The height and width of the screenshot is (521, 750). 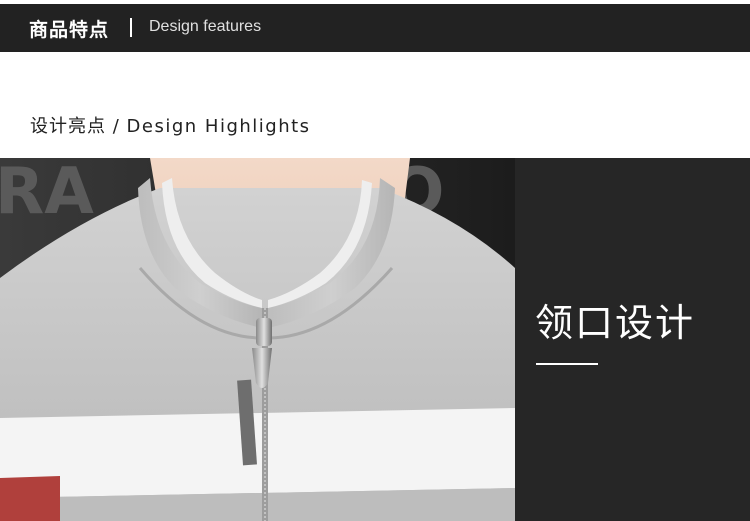 I want to click on section-title-zh: 设计亮点, so click(x=68, y=126).